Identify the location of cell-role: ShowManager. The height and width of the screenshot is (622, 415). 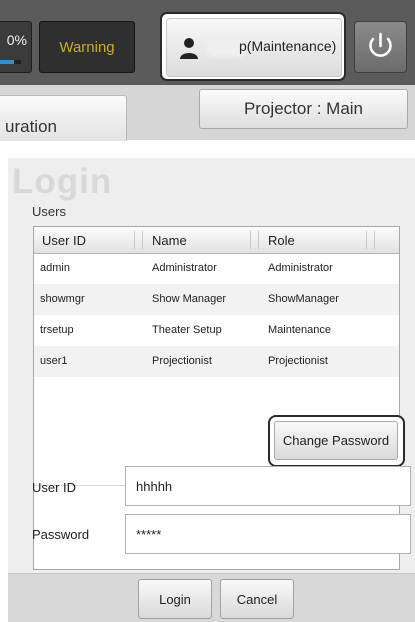
(303, 299).